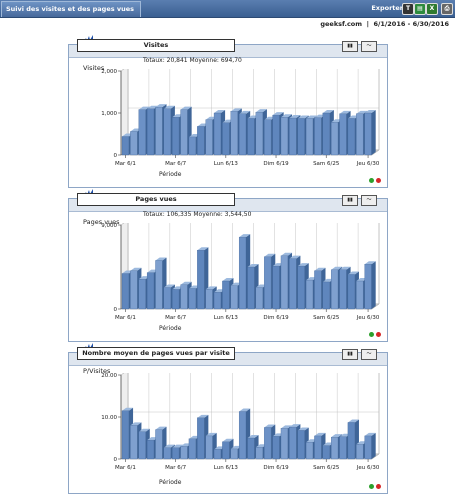  Describe the element at coordinates (411, 24) in the screenshot. I see `date-range: 6/1/2016 - 6/30/2016` at that location.